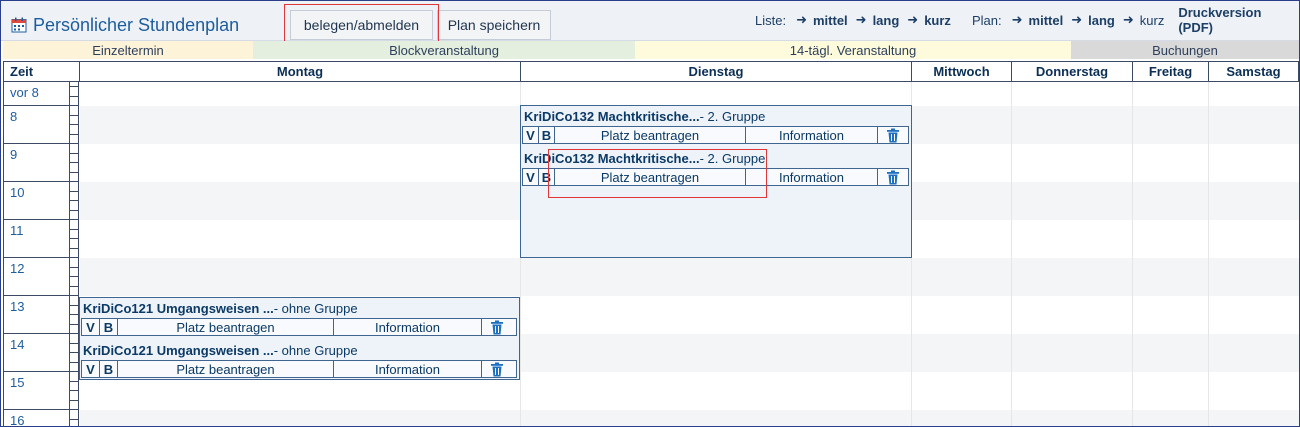  Describe the element at coordinates (36, 125) in the screenshot. I see `time-cell-8: 8` at that location.